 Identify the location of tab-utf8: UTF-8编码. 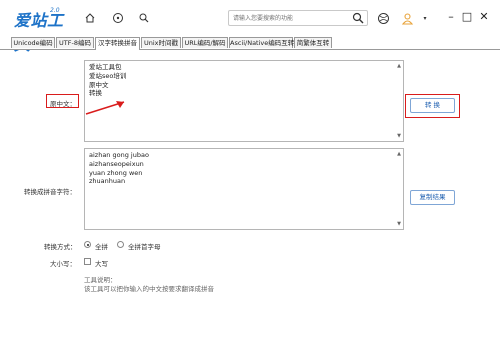
(75, 42).